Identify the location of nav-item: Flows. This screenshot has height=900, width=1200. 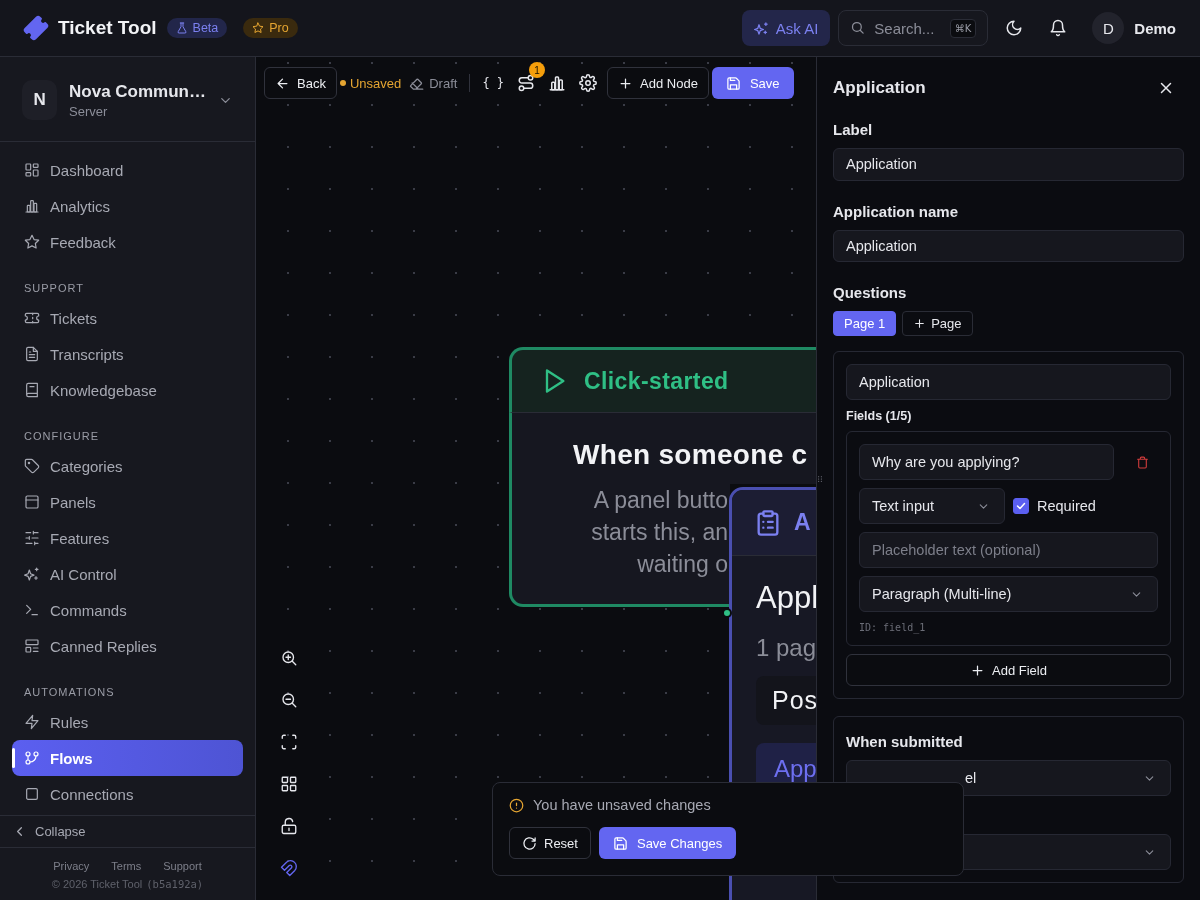
(127, 758).